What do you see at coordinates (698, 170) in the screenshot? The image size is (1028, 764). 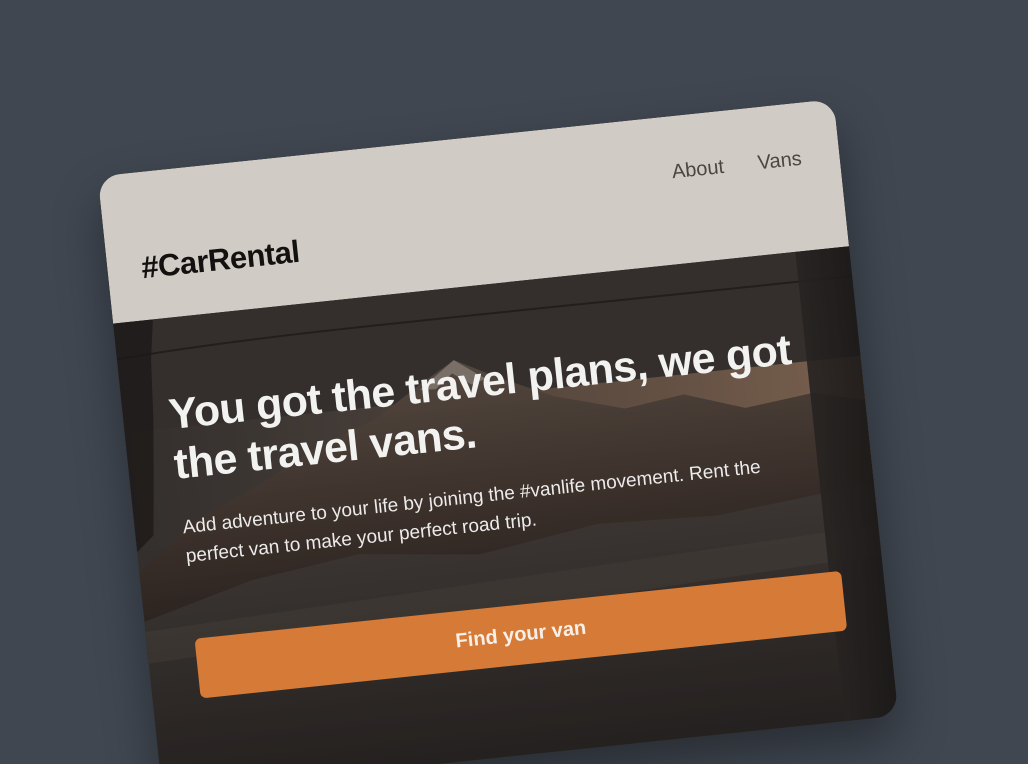 I see `nav-about-link: About` at bounding box center [698, 170].